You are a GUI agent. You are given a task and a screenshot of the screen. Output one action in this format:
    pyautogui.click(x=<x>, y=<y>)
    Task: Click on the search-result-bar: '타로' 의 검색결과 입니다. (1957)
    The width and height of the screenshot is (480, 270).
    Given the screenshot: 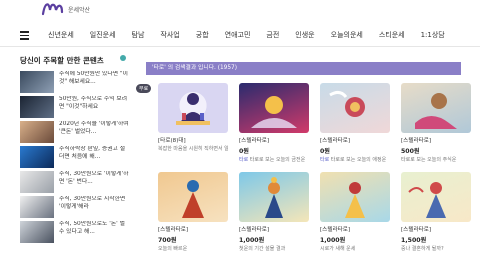 What is the action you would take?
    pyautogui.click(x=303, y=68)
    